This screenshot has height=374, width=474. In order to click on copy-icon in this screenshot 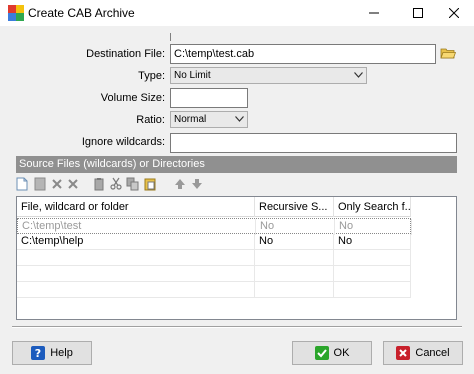, I will do `click(132, 184)`.